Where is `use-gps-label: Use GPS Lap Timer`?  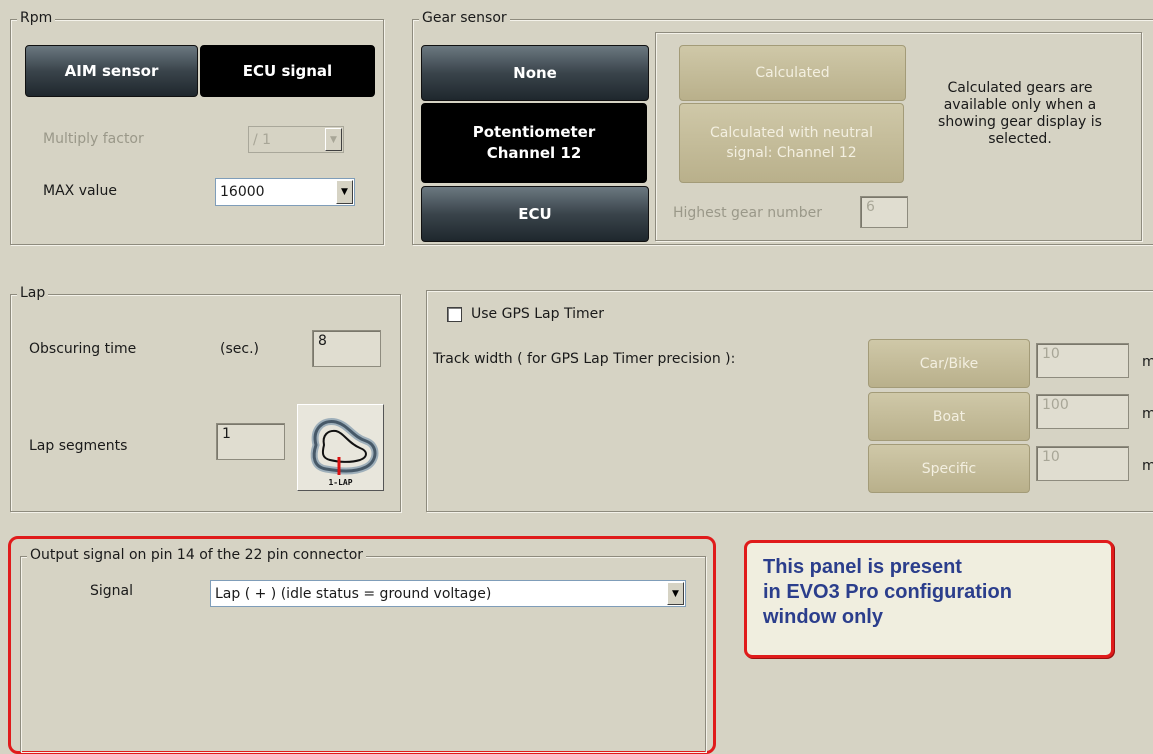 use-gps-label: Use GPS Lap Timer is located at coordinates (537, 314).